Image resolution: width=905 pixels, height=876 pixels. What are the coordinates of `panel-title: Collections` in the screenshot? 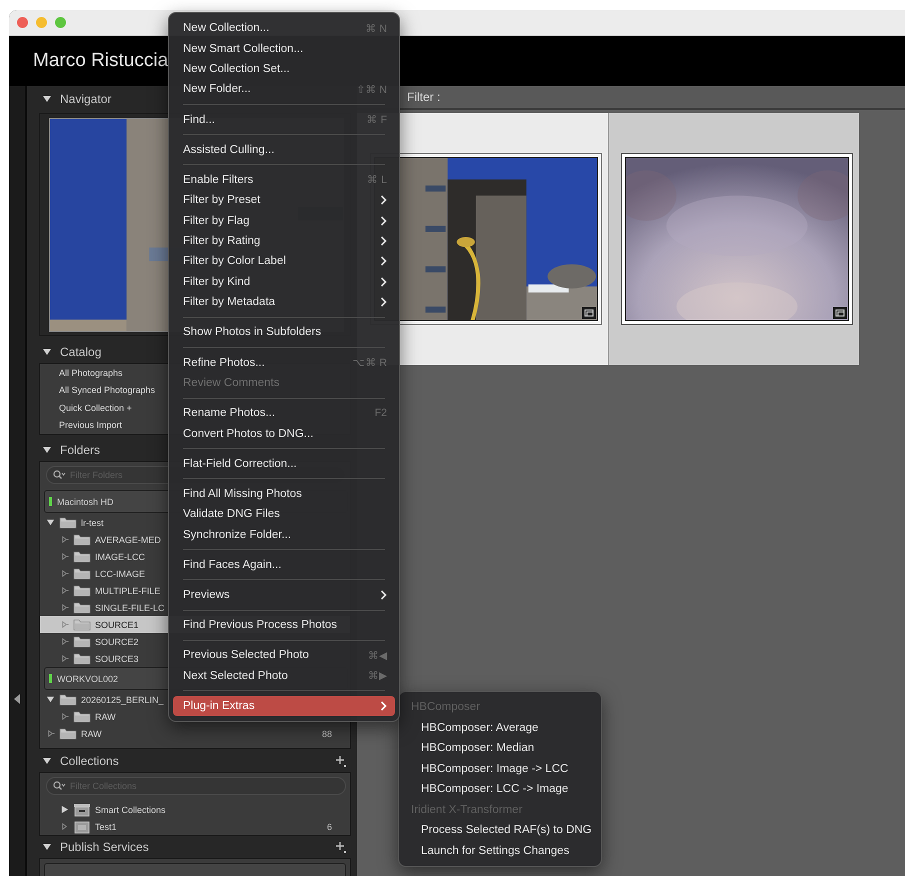 It's located at (90, 761).